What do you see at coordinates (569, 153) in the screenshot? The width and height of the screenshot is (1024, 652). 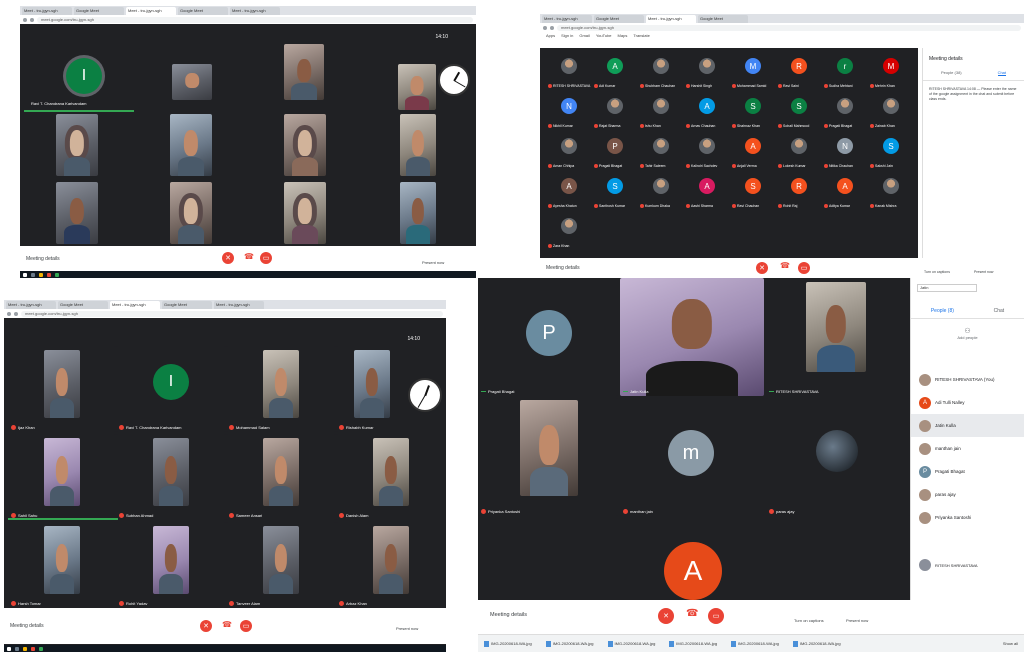 I see `participant-tile: Aman Chhipa` at bounding box center [569, 153].